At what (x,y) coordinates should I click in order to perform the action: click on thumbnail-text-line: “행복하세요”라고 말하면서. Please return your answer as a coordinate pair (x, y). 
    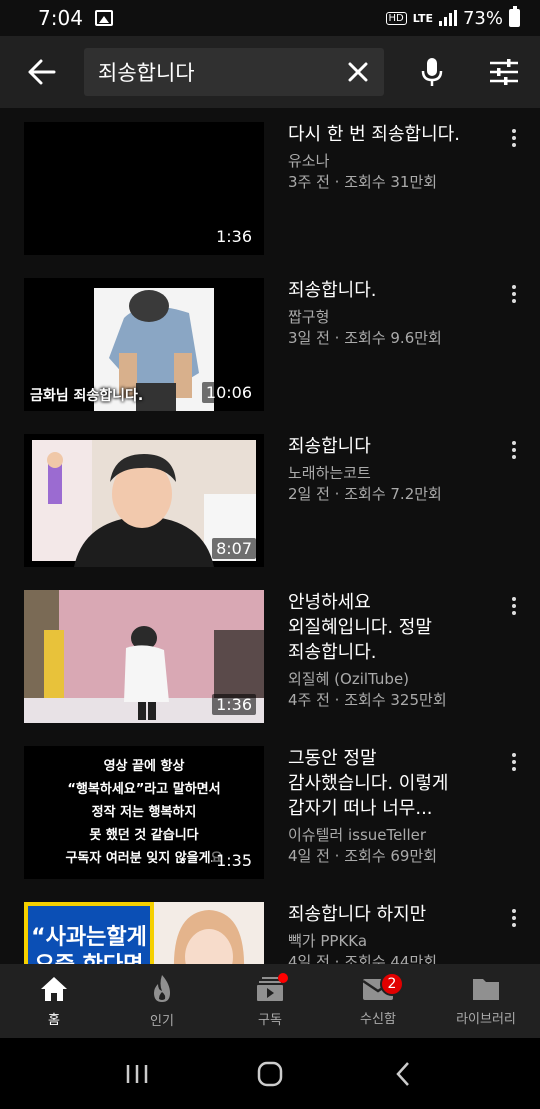
    Looking at the image, I should click on (144, 789).